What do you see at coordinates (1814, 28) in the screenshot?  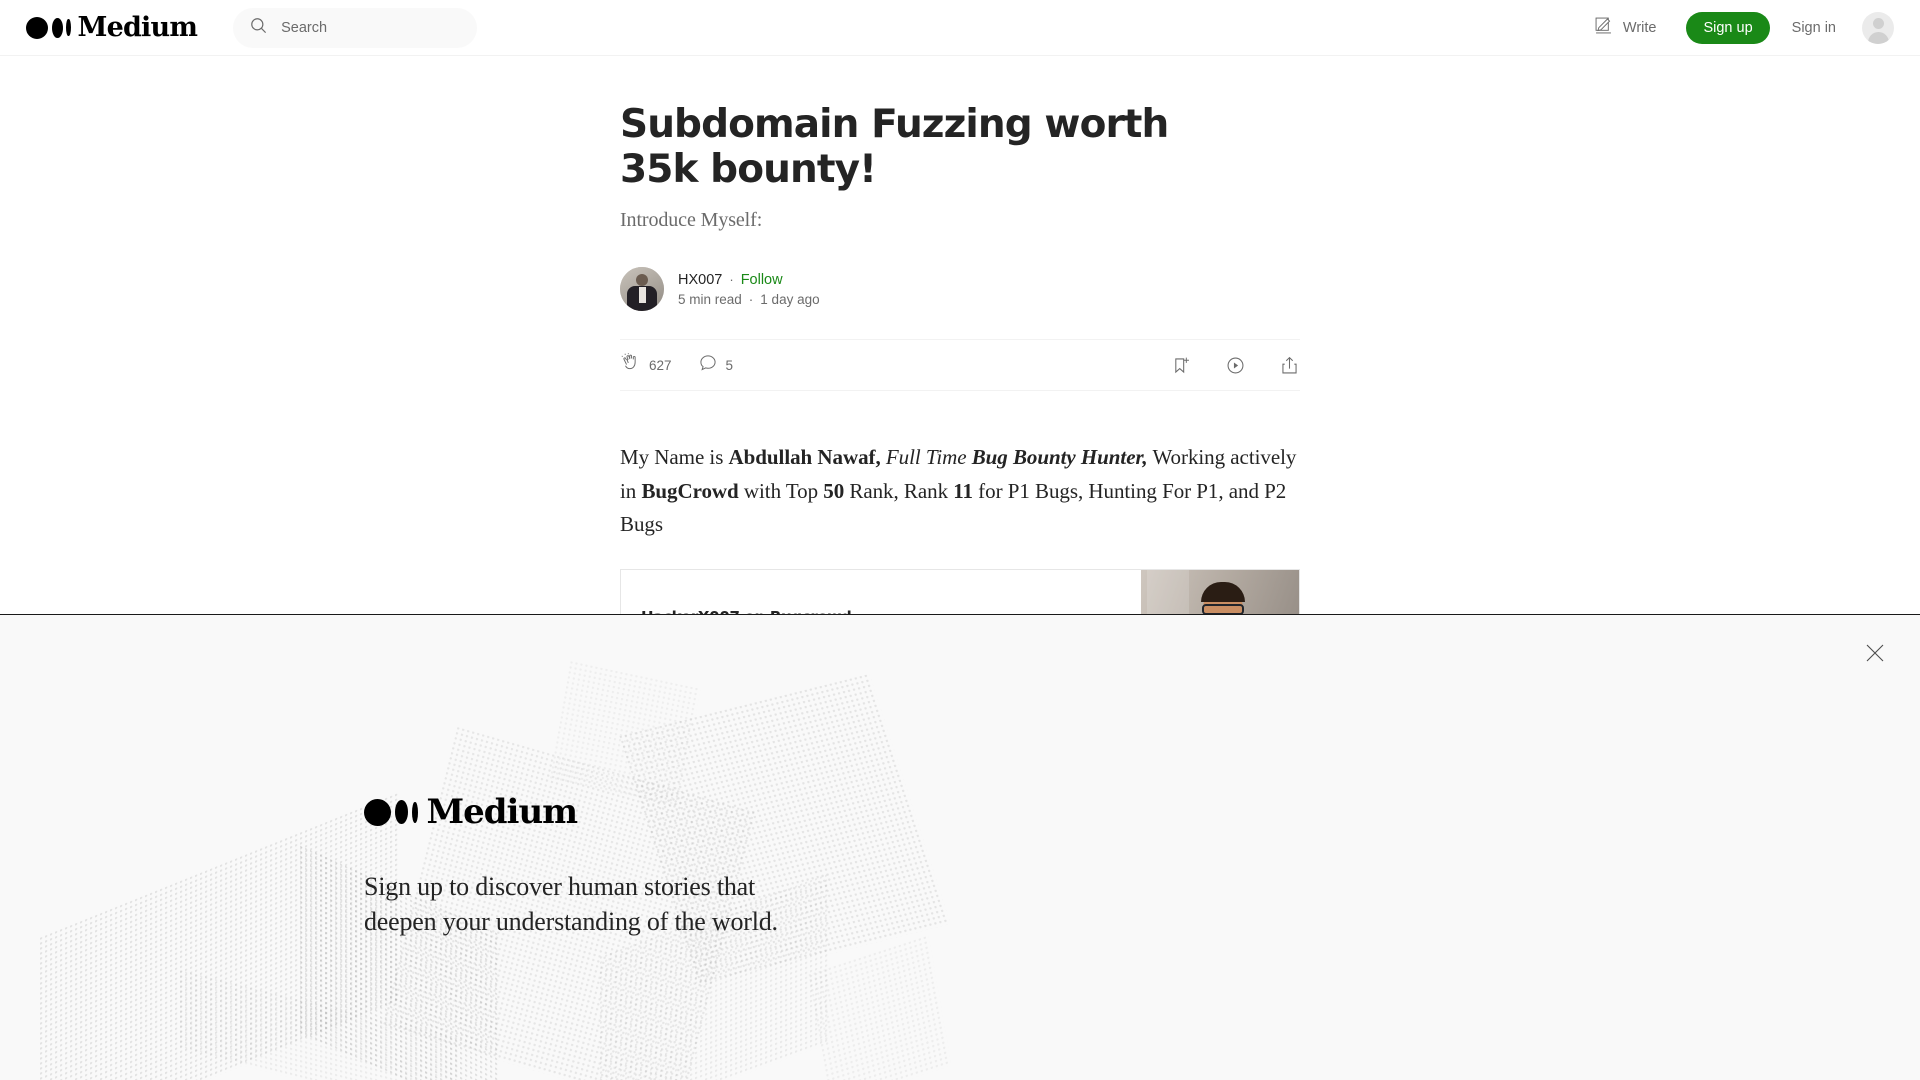 I see `signin-button: Sign in` at bounding box center [1814, 28].